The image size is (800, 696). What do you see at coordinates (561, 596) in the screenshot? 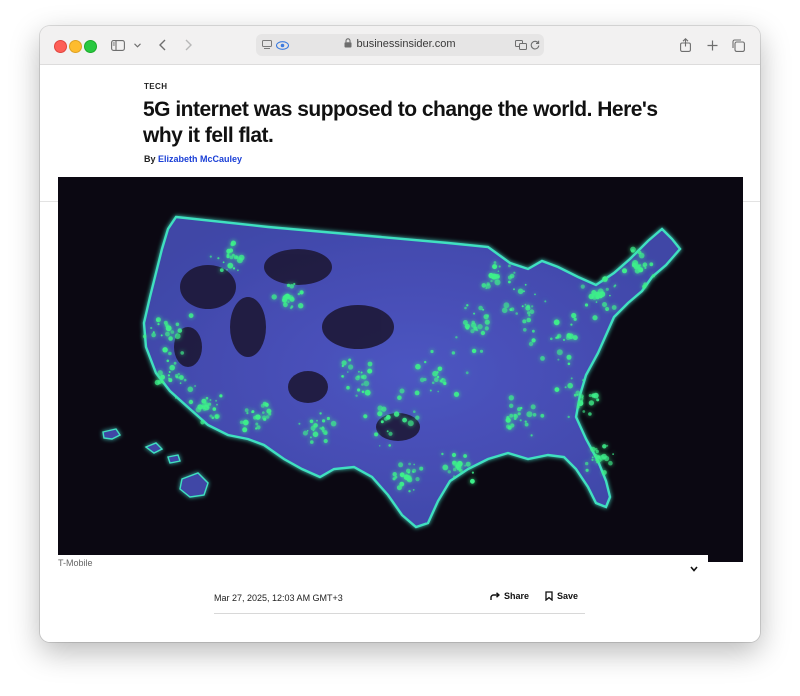
I see `save-button: Save` at bounding box center [561, 596].